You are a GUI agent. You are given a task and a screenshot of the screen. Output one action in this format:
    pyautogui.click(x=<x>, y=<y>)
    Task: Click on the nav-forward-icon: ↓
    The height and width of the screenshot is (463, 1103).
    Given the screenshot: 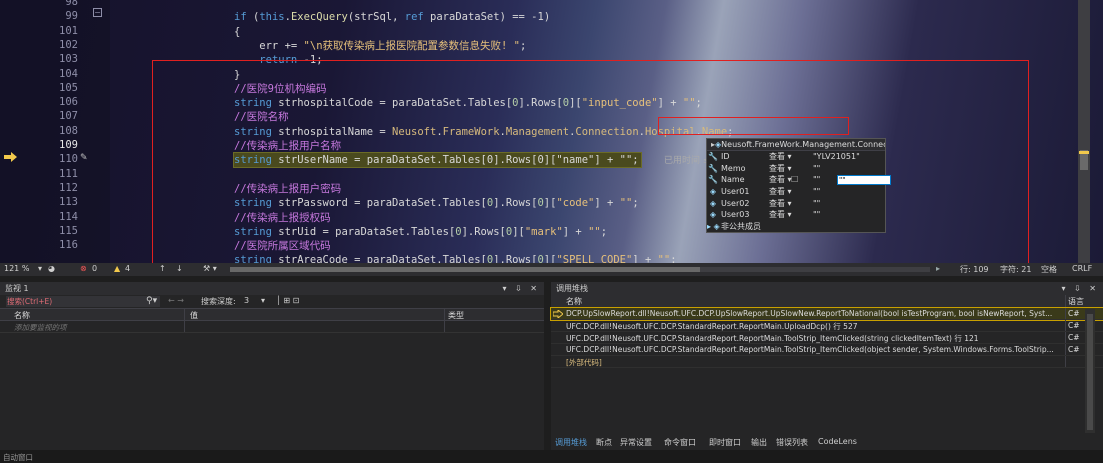 What is the action you would take?
    pyautogui.click(x=179, y=268)
    